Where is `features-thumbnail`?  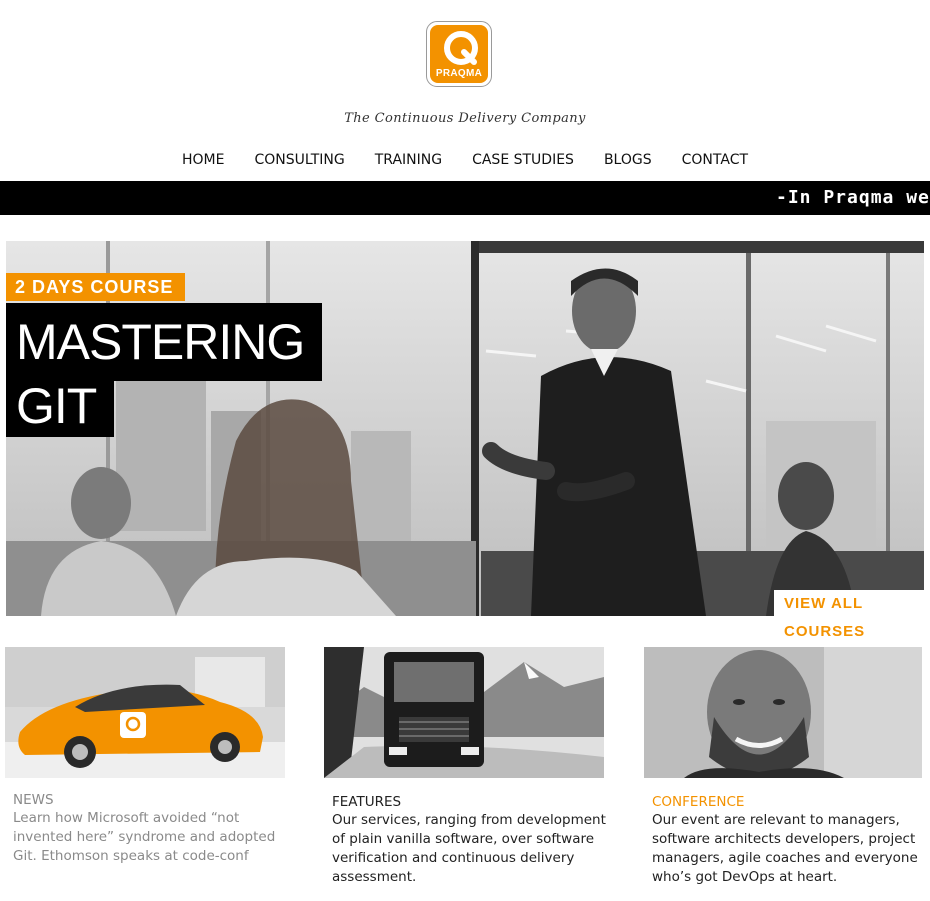 features-thumbnail is located at coordinates (464, 712).